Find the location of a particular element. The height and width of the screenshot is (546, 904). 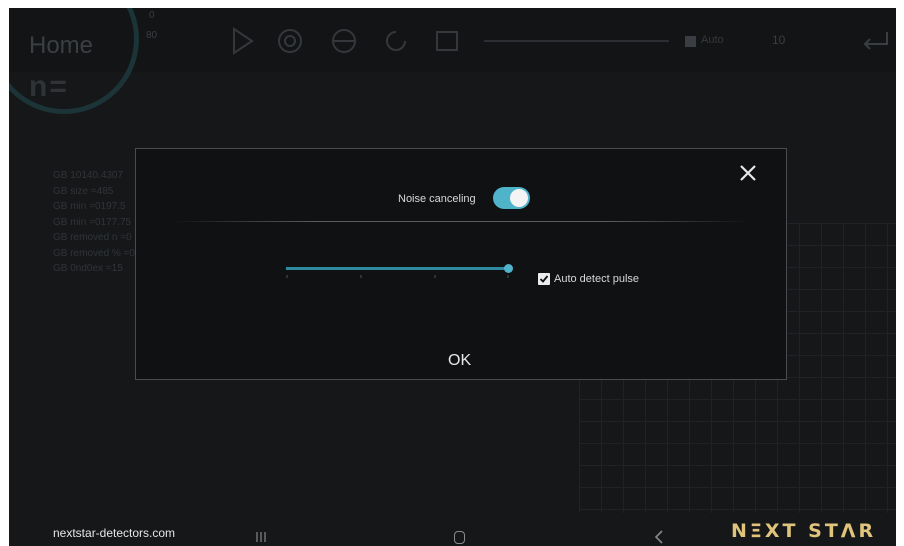

back-icon is located at coordinates (659, 537).